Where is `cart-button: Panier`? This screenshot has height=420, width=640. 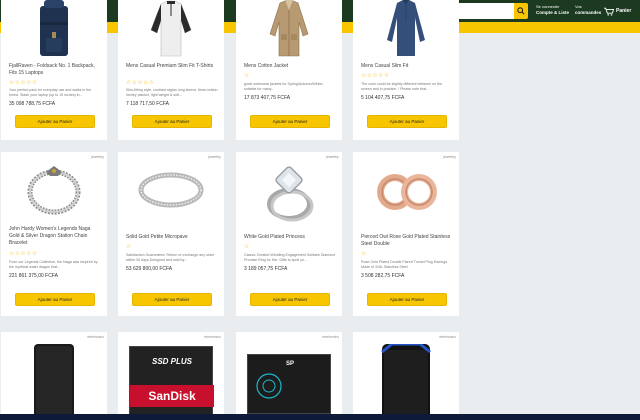
cart-button: Panier is located at coordinates (621, 11).